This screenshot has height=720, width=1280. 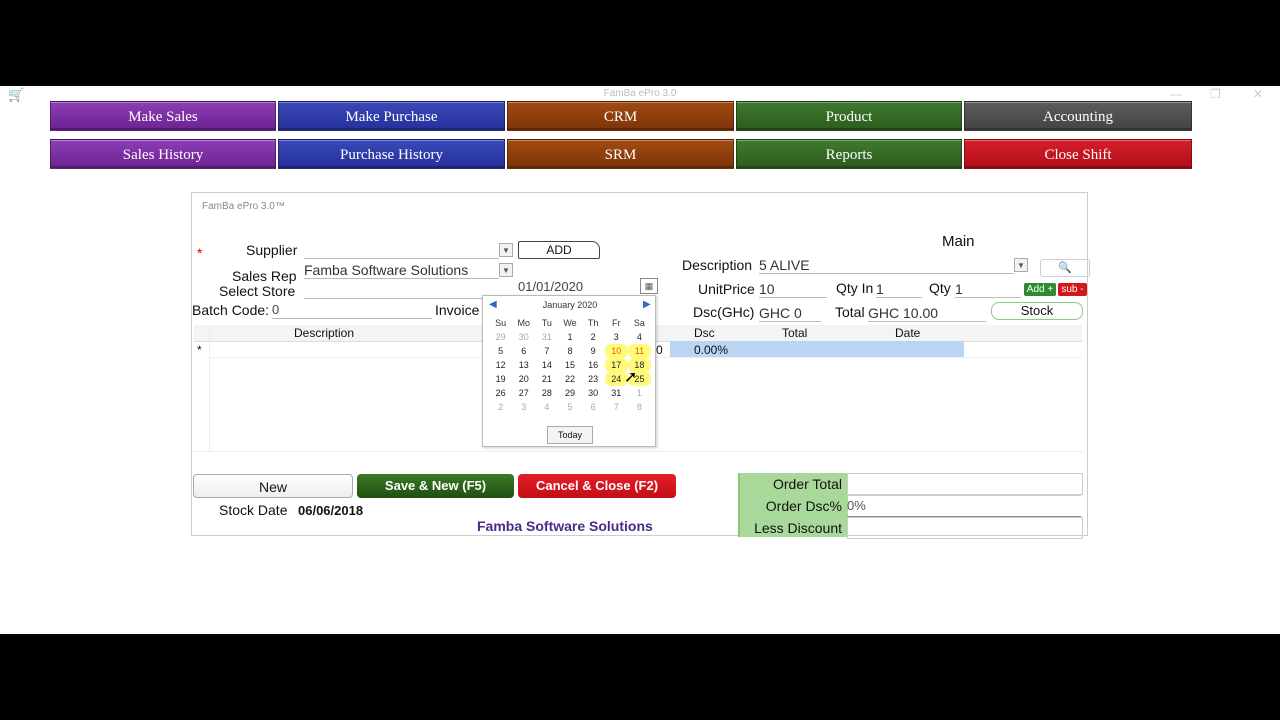 What do you see at coordinates (253, 510) in the screenshot?
I see `stock-date-label: Stock Date` at bounding box center [253, 510].